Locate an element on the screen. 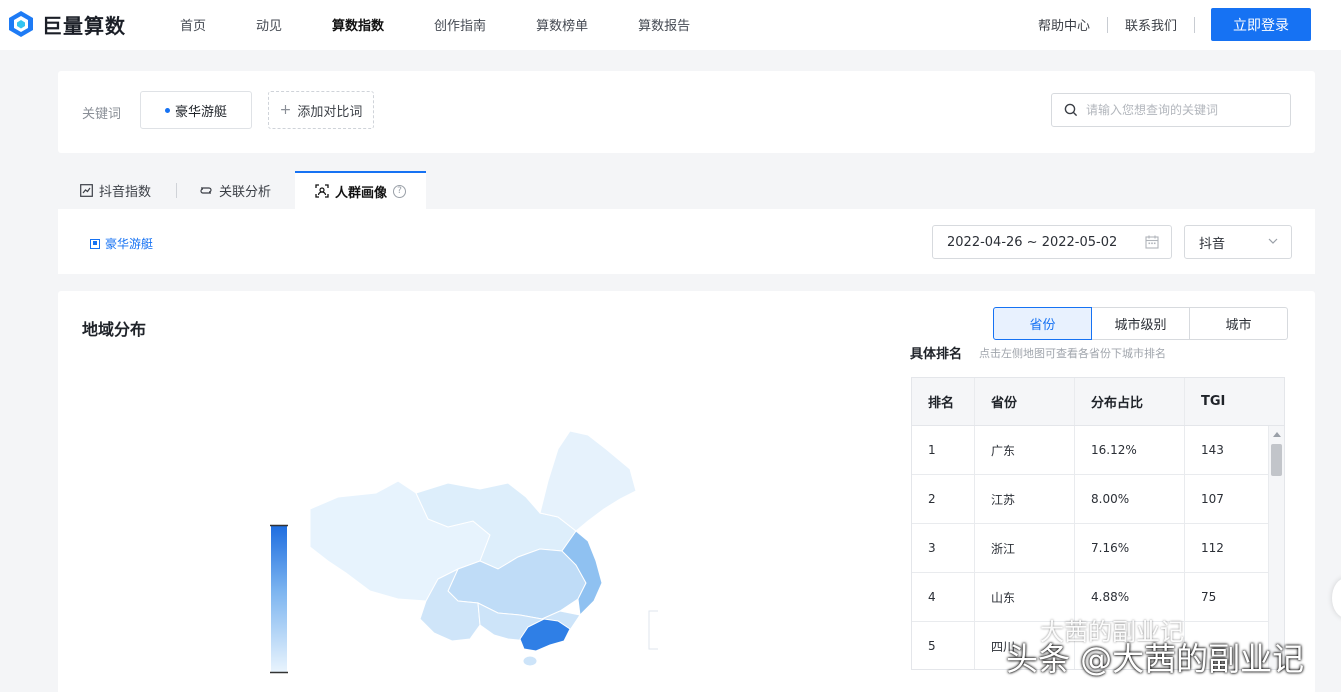  segment-province: 省份 is located at coordinates (1042, 323).